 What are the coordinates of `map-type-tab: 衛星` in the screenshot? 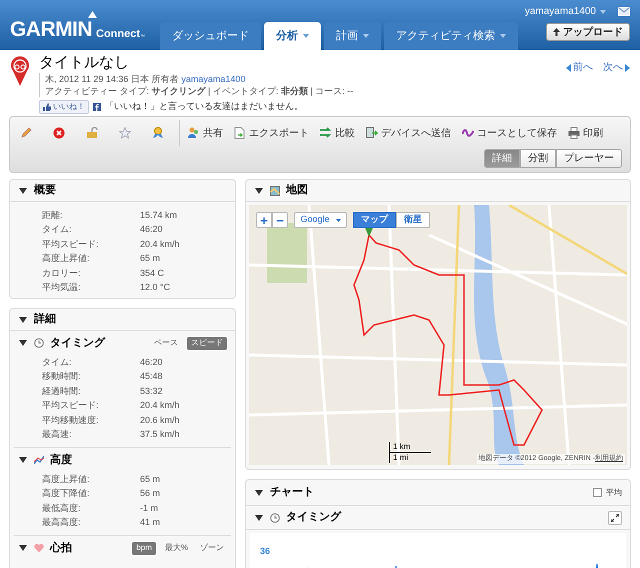 It's located at (413, 220).